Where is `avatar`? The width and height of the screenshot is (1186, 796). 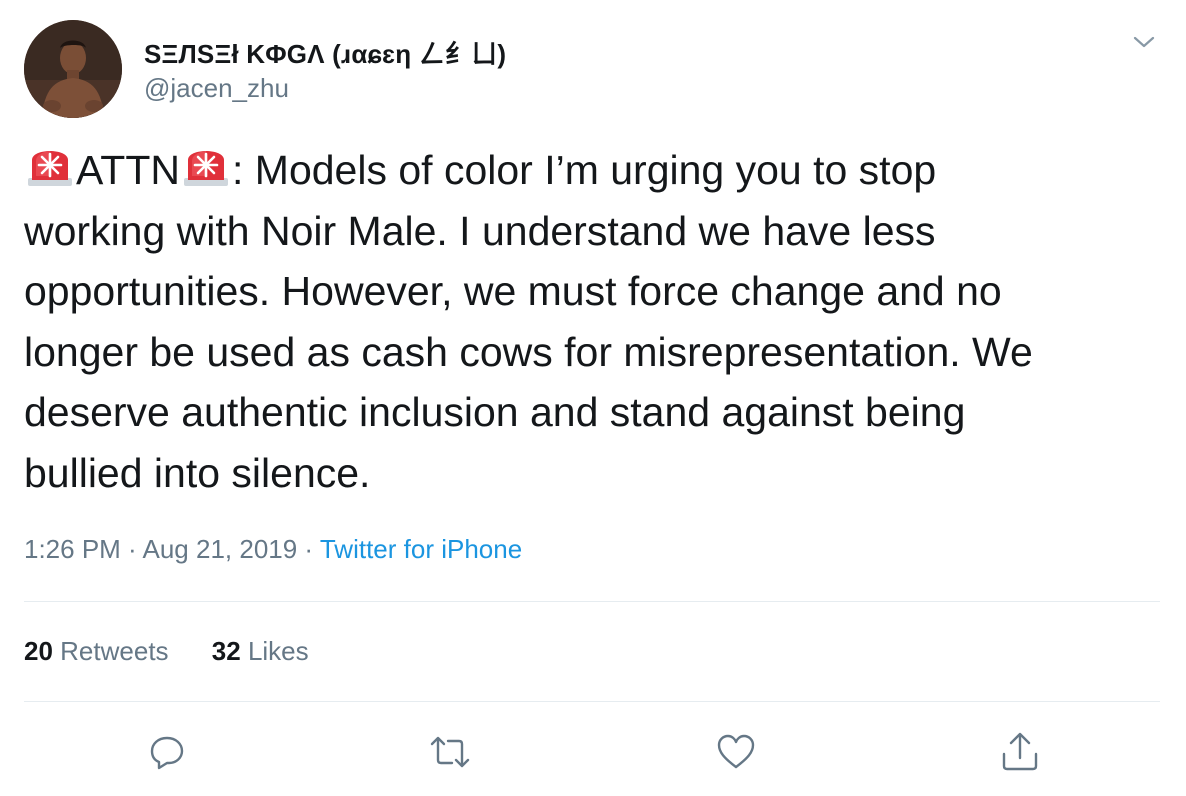 avatar is located at coordinates (73, 69).